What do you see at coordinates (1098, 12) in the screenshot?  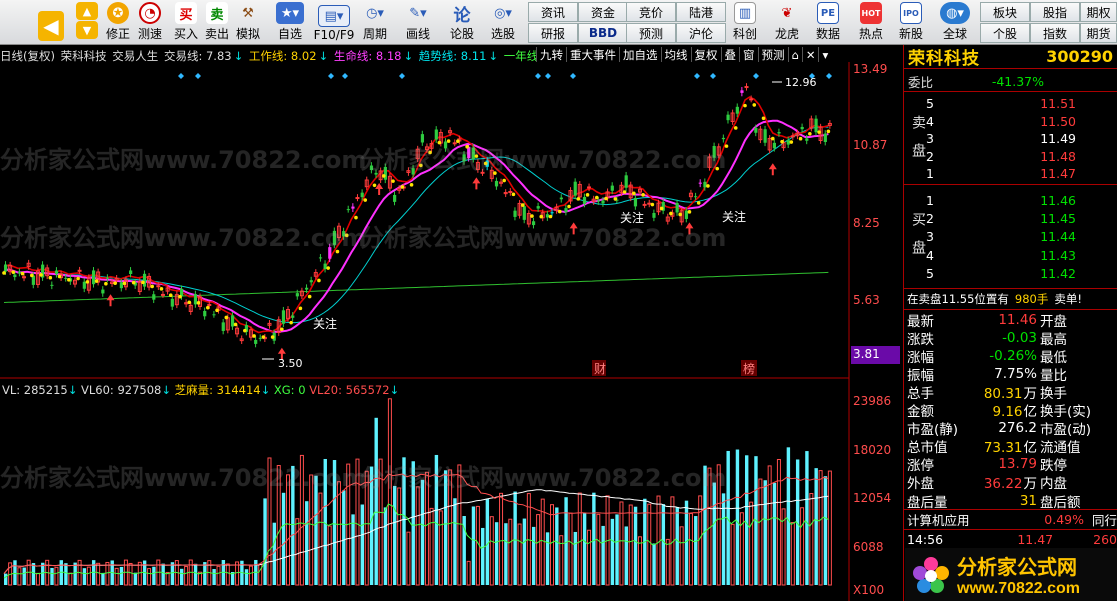 I see `tb-options-button: 期权` at bounding box center [1098, 12].